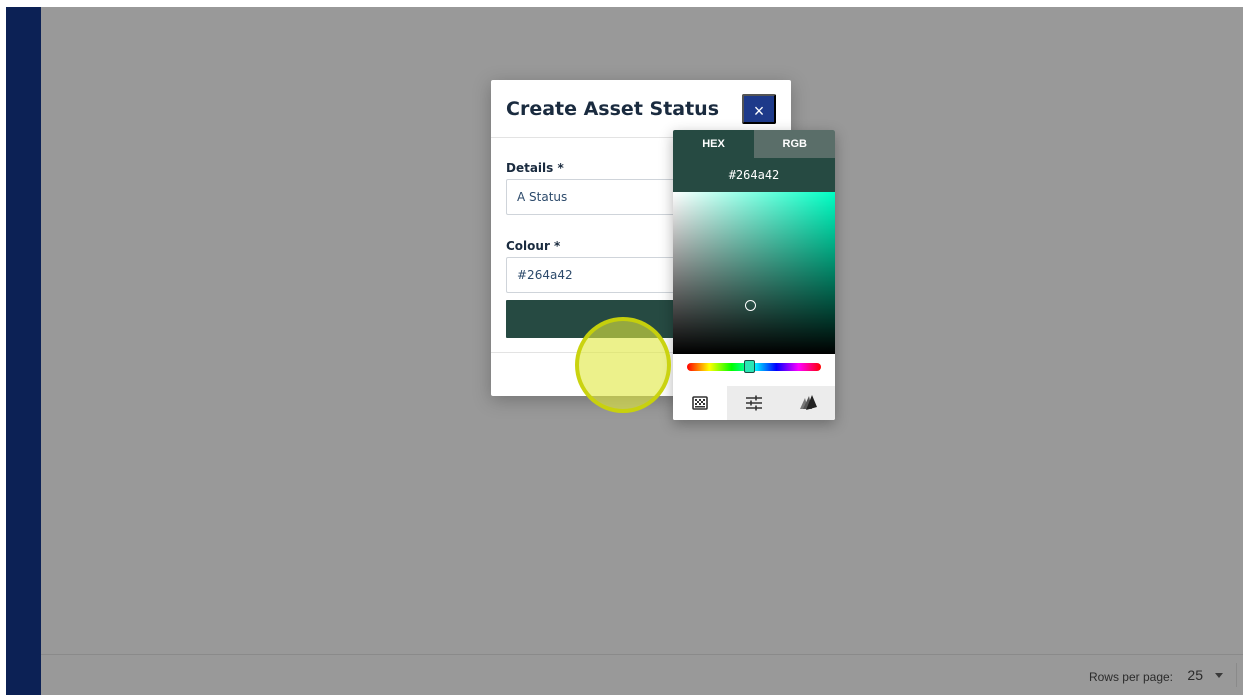 This screenshot has width=1243, height=695. What do you see at coordinates (642, 674) in the screenshot?
I see `table-footer: Rows per page: 25` at bounding box center [642, 674].